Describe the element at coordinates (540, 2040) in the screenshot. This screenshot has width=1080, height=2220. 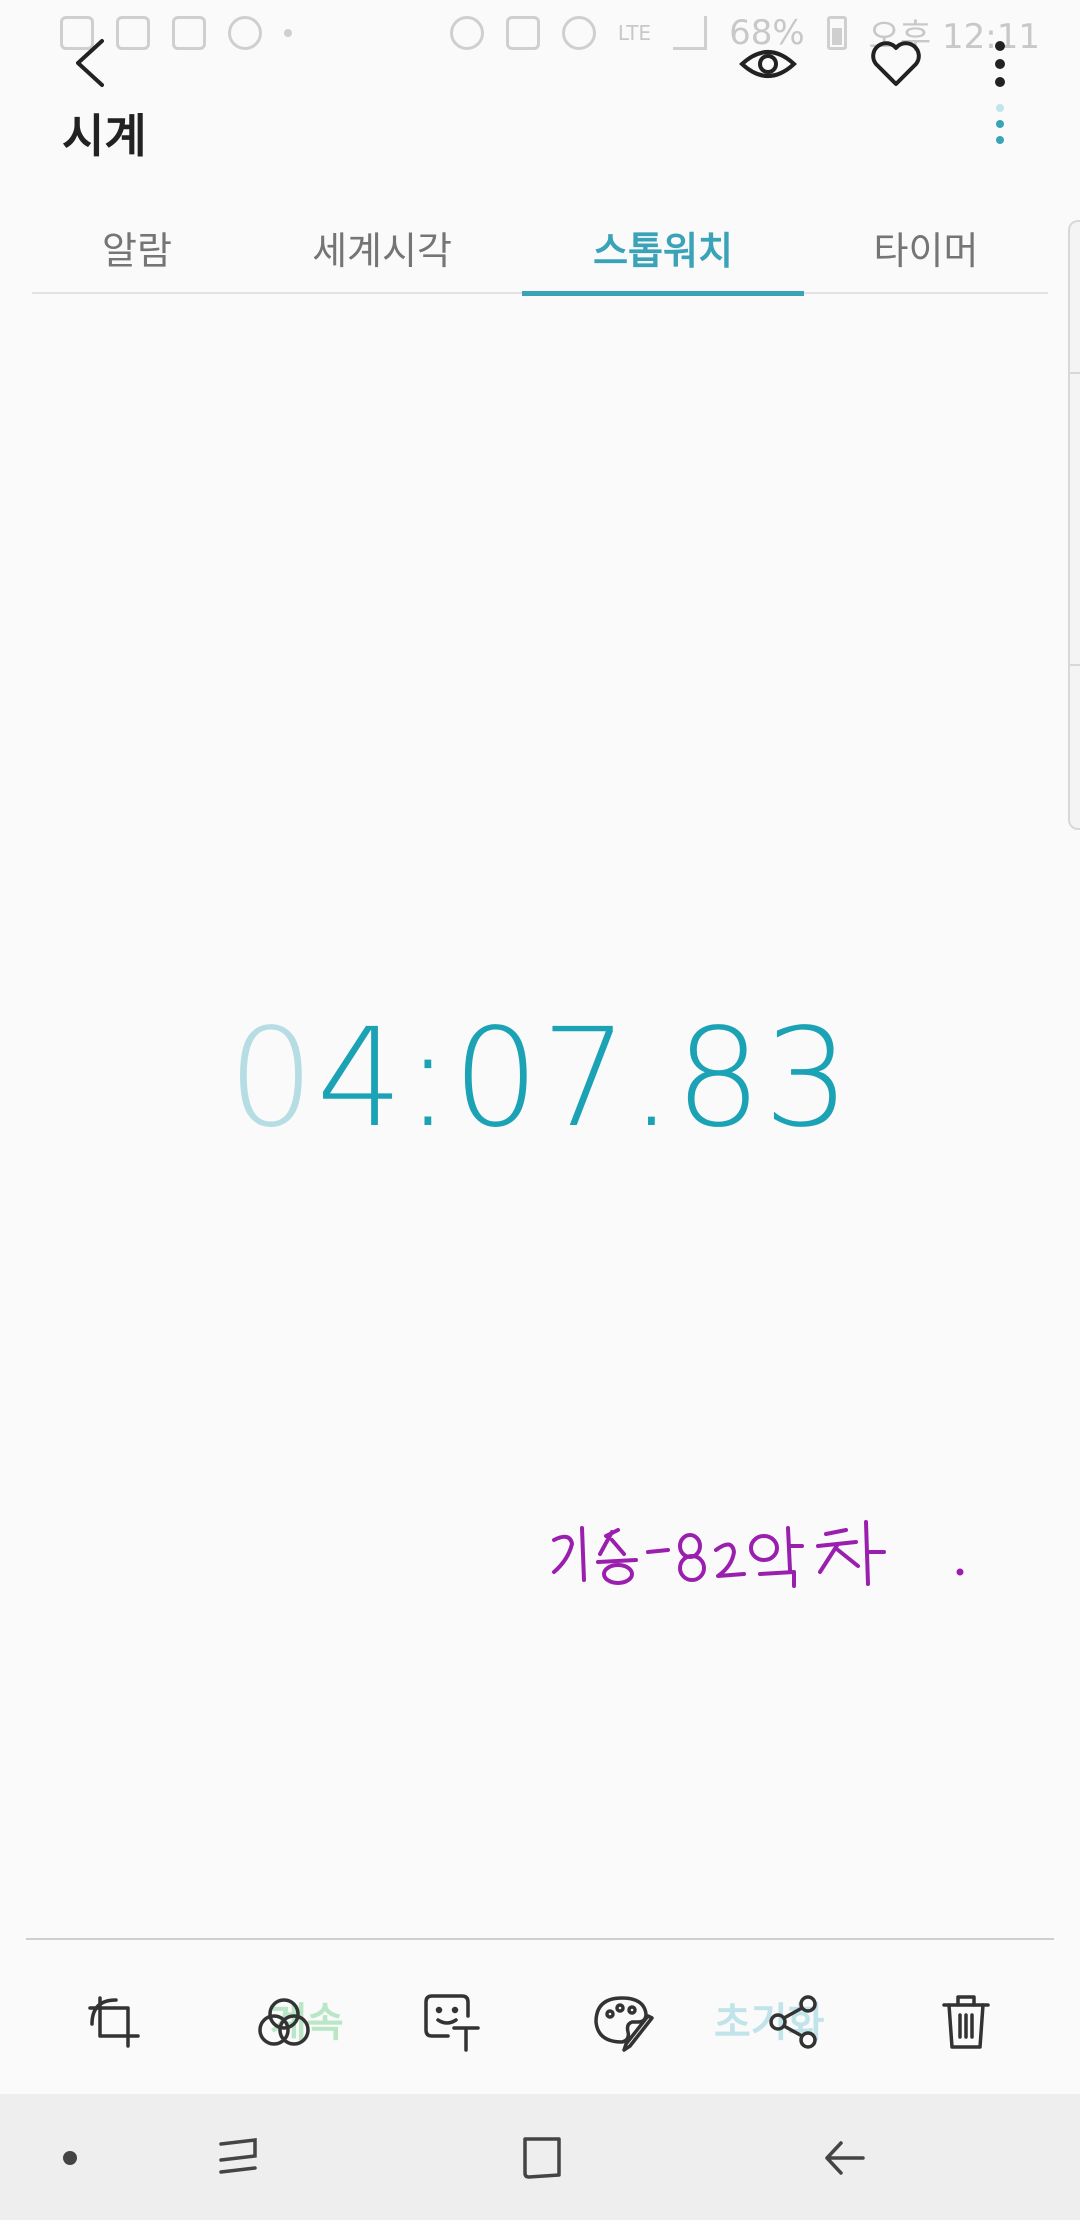
I see `edit-toolbar` at that location.